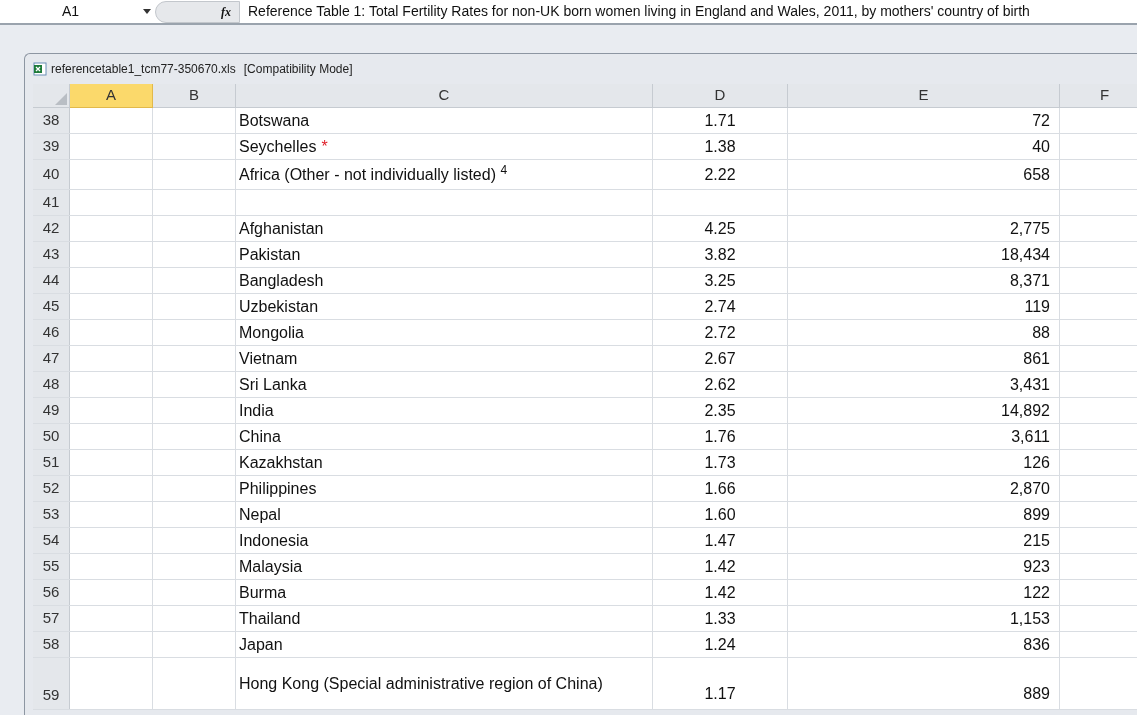 Image resolution: width=1137 pixels, height=715 pixels. I want to click on triangle-icon, so click(61, 99).